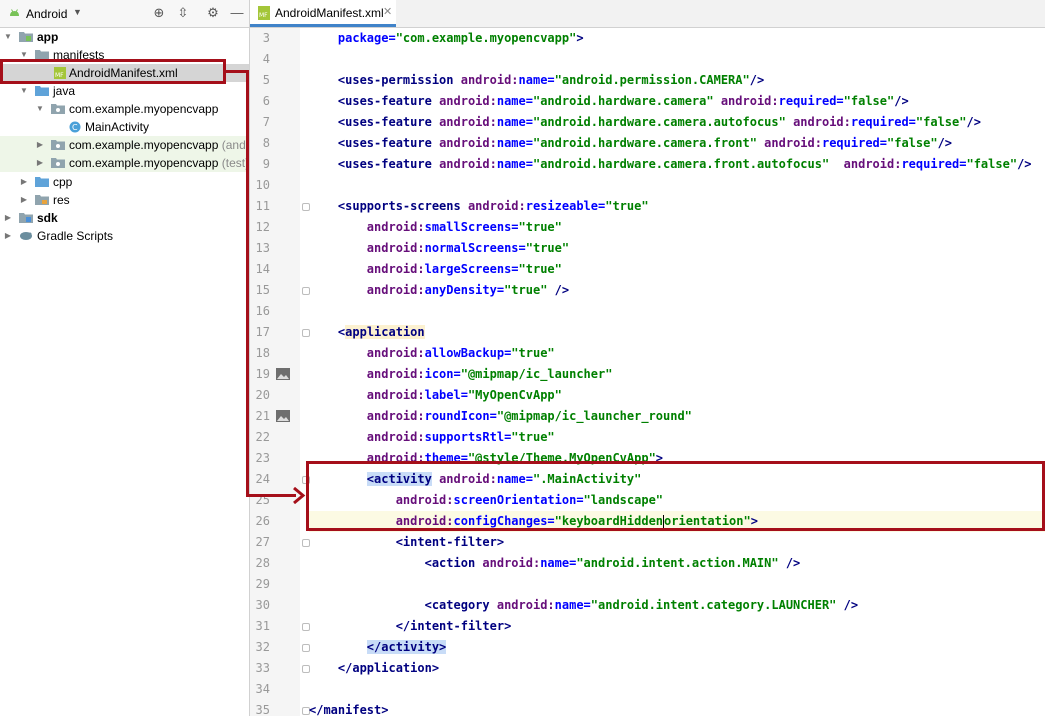 This screenshot has width=1045, height=721. What do you see at coordinates (439, 290) in the screenshot?
I see `code-line: android:anyDensity="true" />` at bounding box center [439, 290].